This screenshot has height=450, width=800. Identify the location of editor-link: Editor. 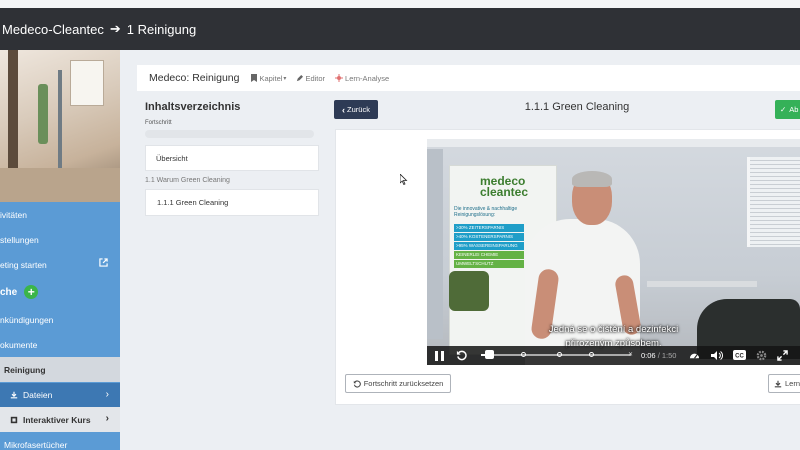
(310, 78).